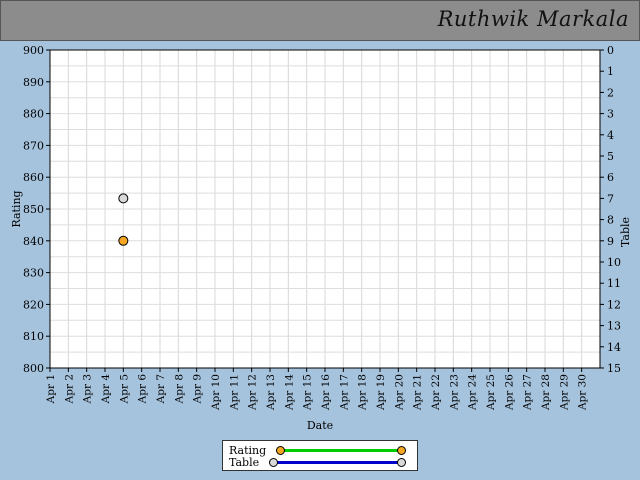  I want to click on x-tick-label: Apr 16, so click(326, 392).